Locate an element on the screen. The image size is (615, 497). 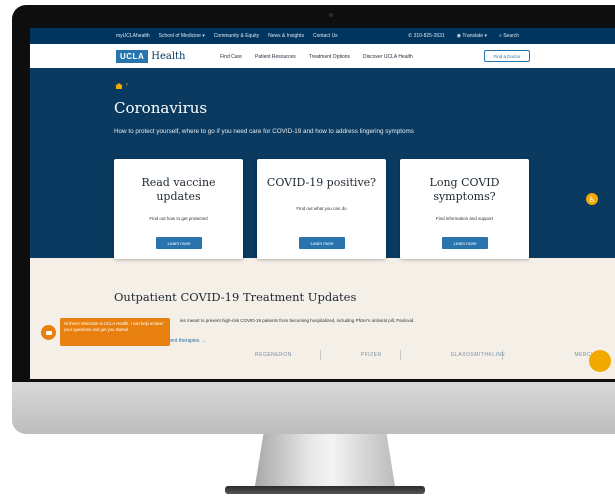
globe-icon: ◉ is located at coordinates (459, 36).